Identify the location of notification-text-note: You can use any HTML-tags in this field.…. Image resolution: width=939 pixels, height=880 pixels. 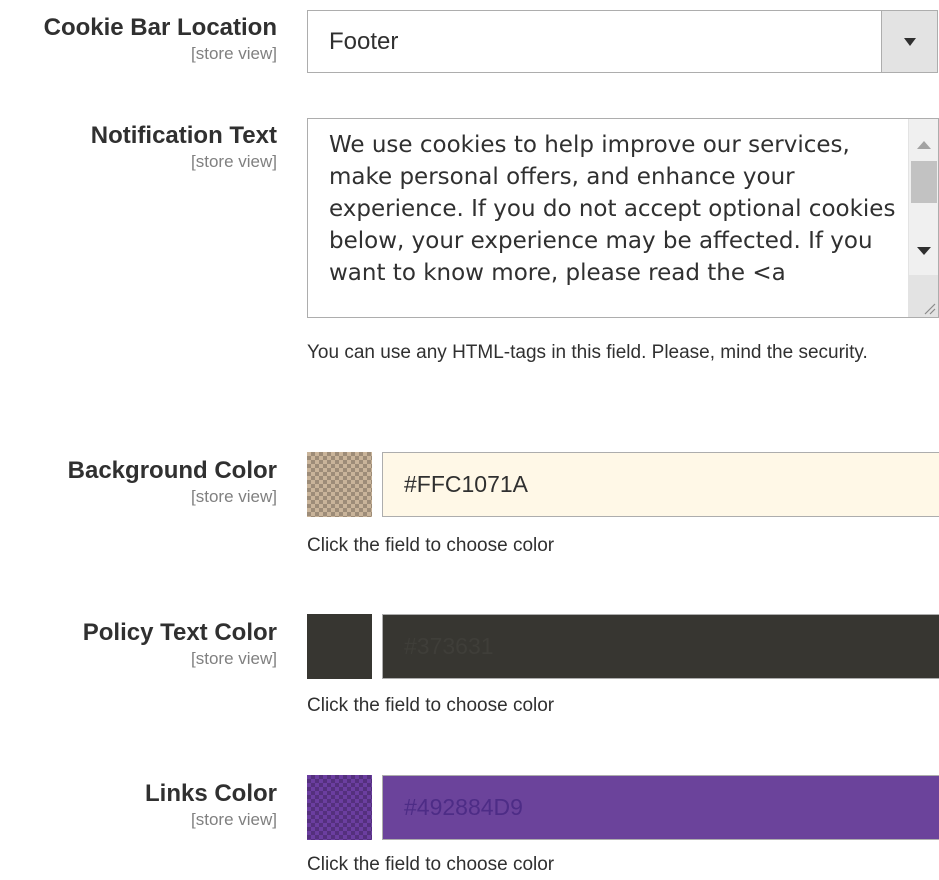
(587, 352).